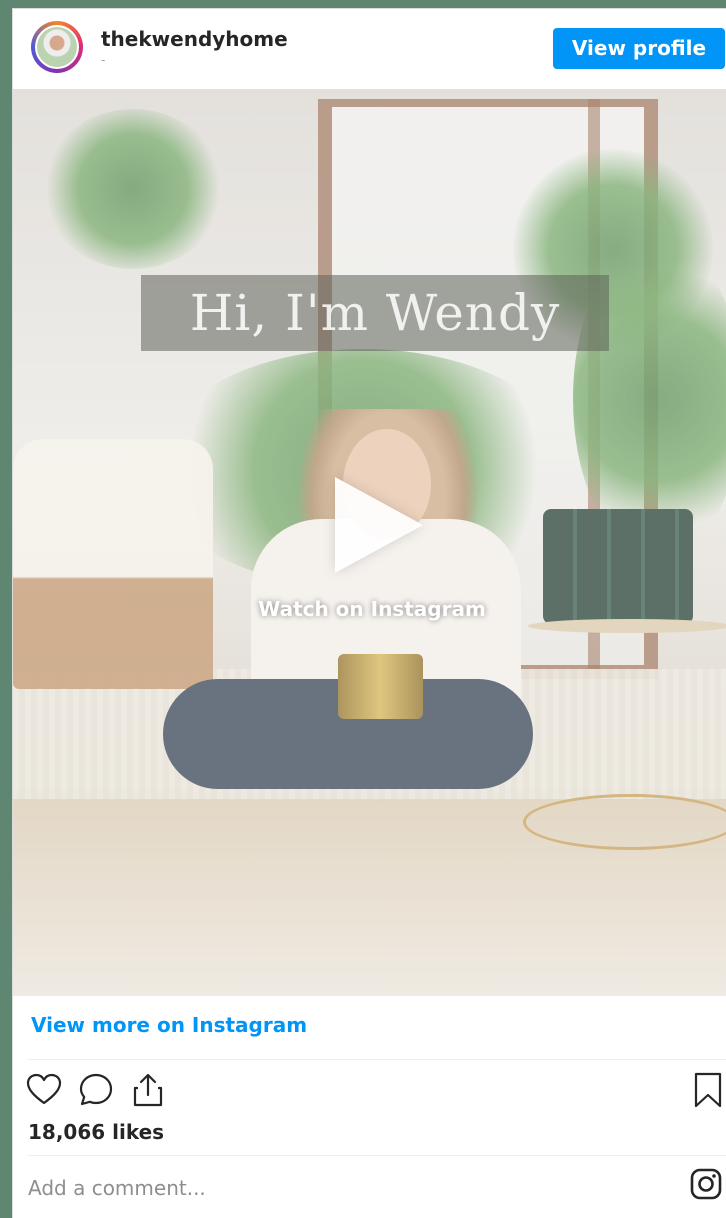 Image resolution: width=726 pixels, height=1218 pixels. I want to click on title-overlay: Hi, I'm Wendy, so click(375, 313).